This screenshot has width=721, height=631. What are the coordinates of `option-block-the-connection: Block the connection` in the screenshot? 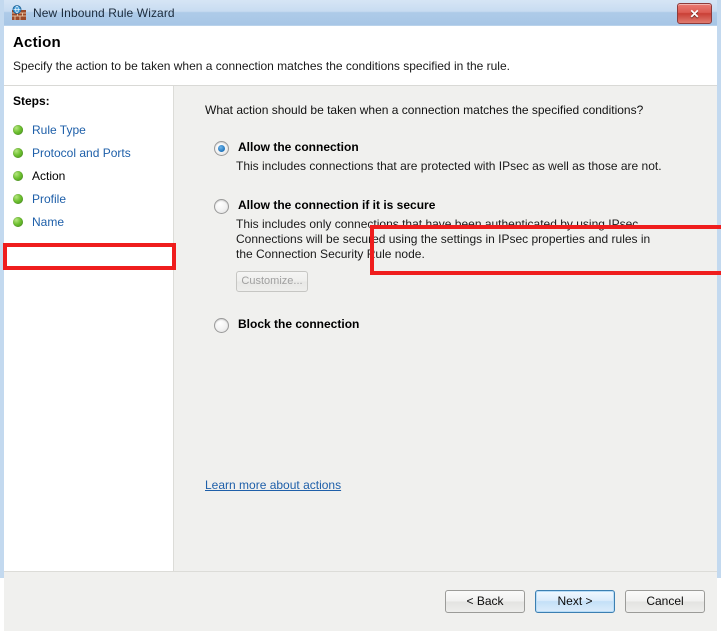 It's located at (465, 325).